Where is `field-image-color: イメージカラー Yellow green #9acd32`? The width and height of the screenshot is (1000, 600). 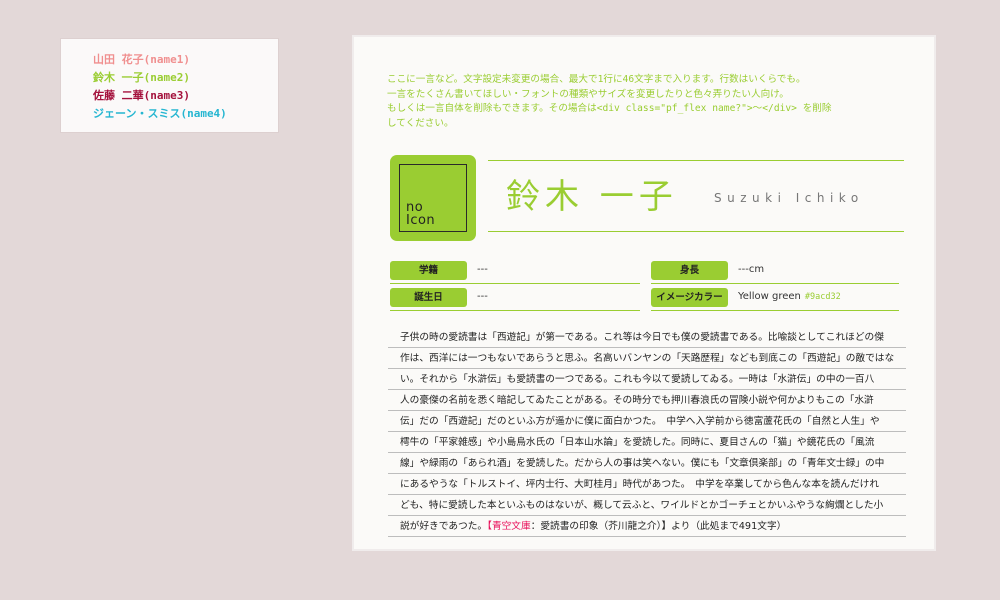 field-image-color: イメージカラー Yellow green #9acd32 is located at coordinates (775, 299).